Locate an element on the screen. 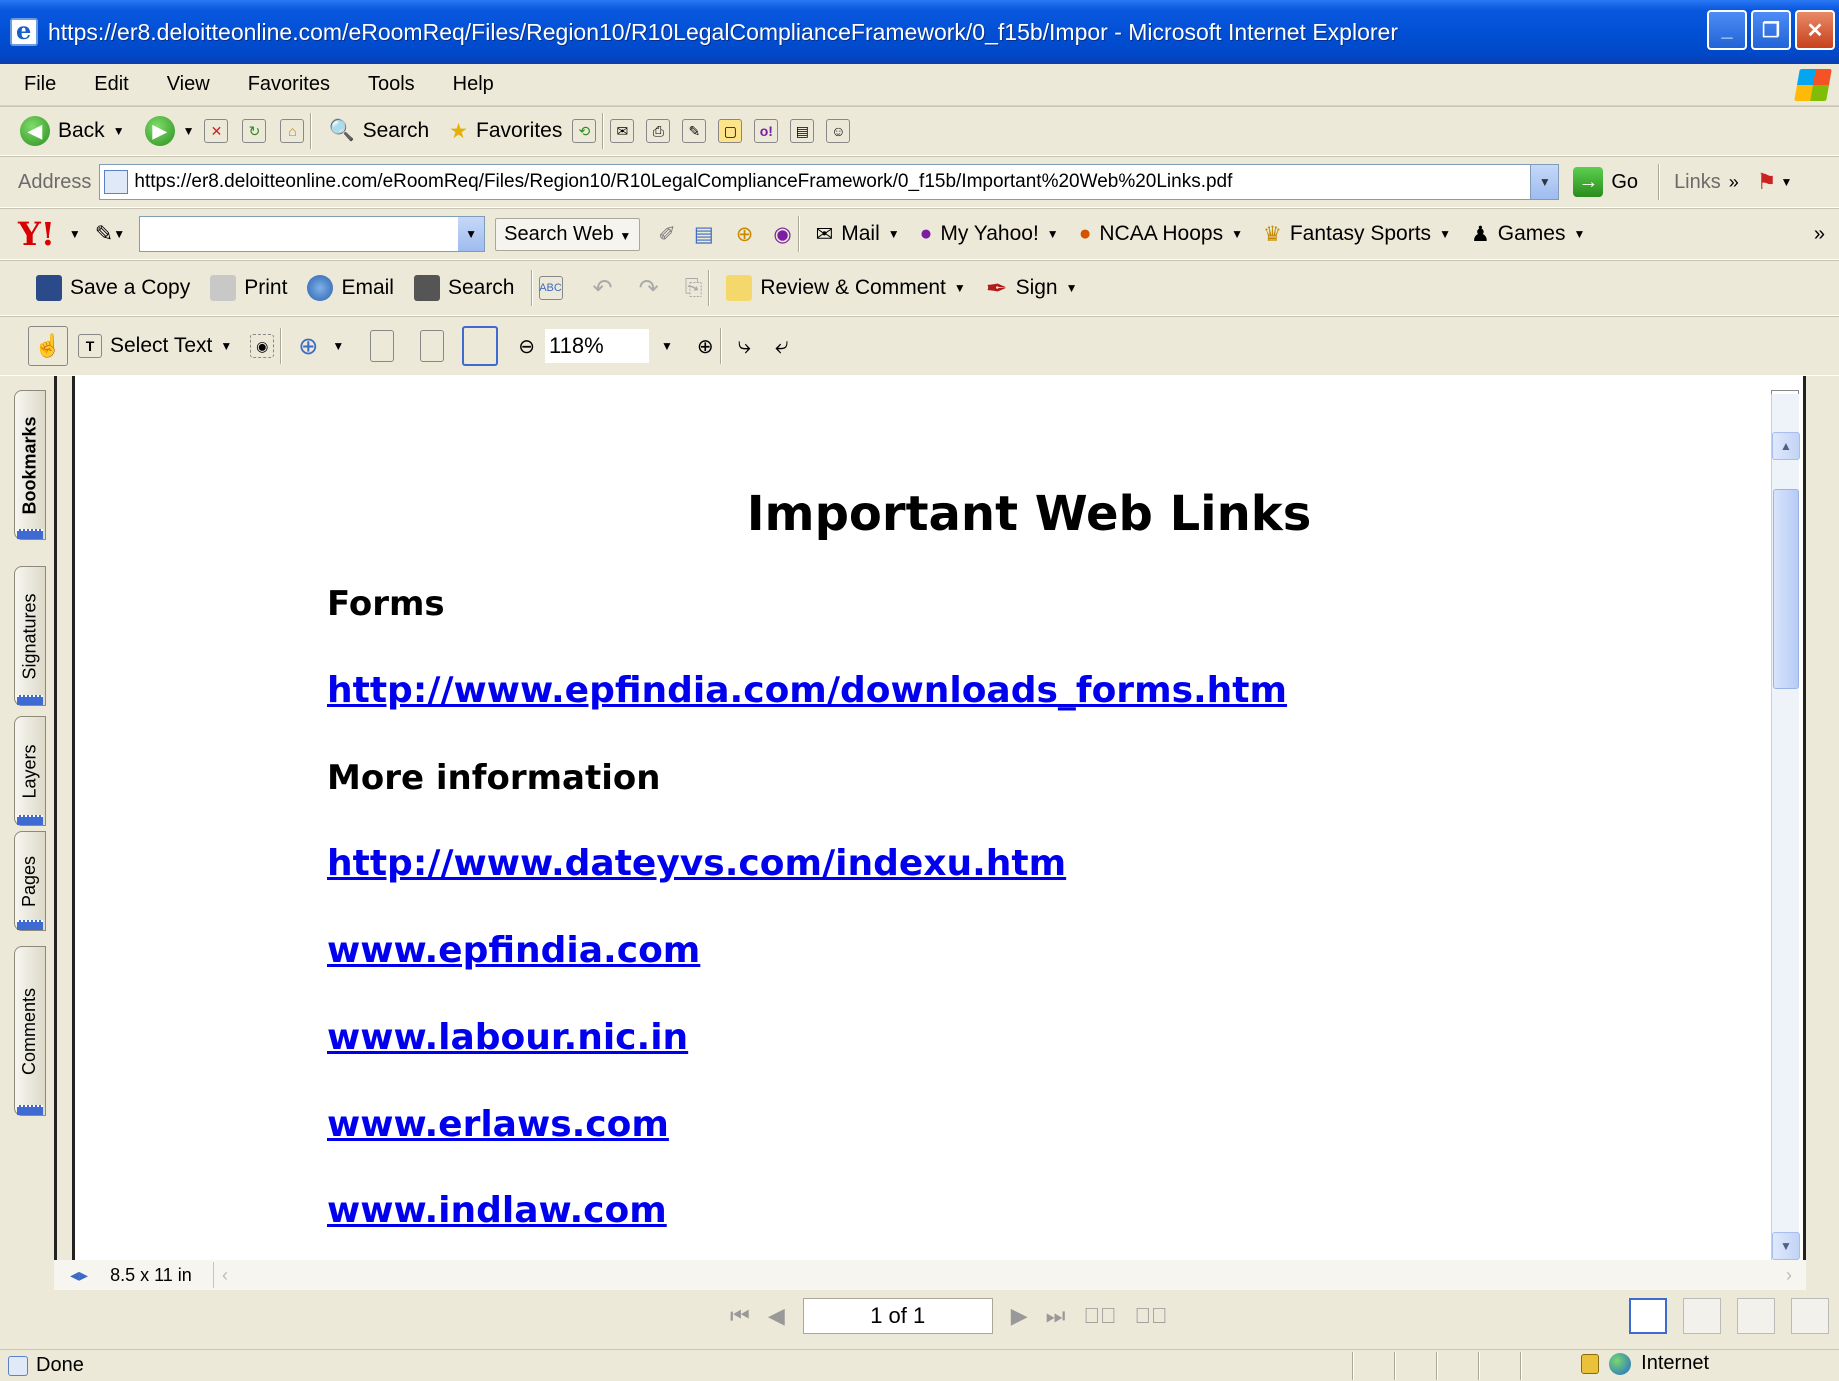 This screenshot has width=1839, height=1381. my-yahoo-link: ● My Yahoo! ▼ is located at coordinates (989, 234).